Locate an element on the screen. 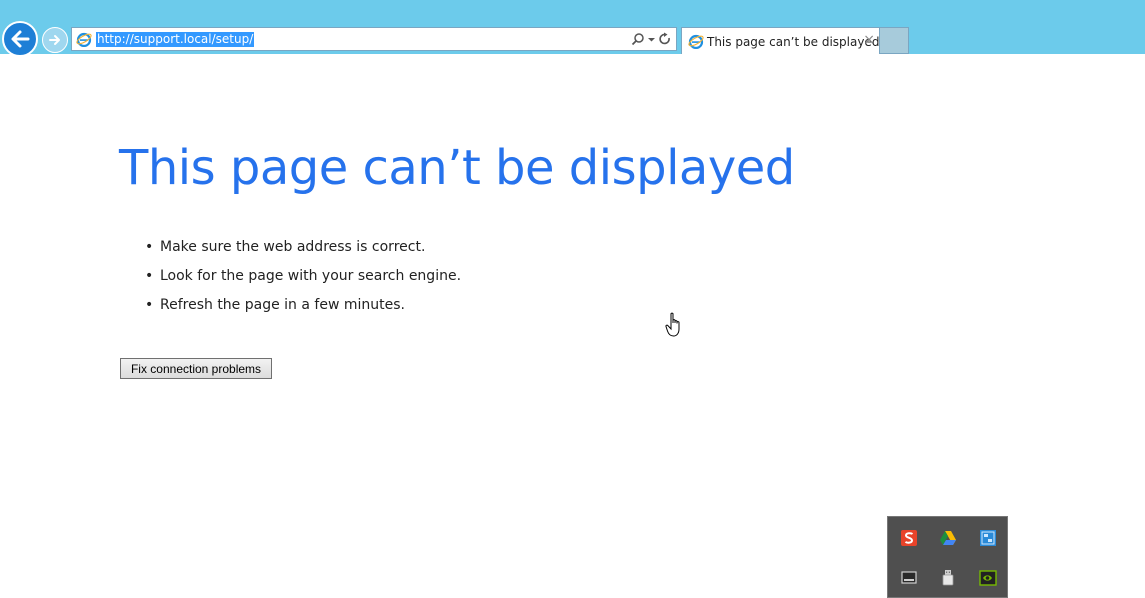 The height and width of the screenshot is (598, 1145). forward-arrow-icon is located at coordinates (54, 40).